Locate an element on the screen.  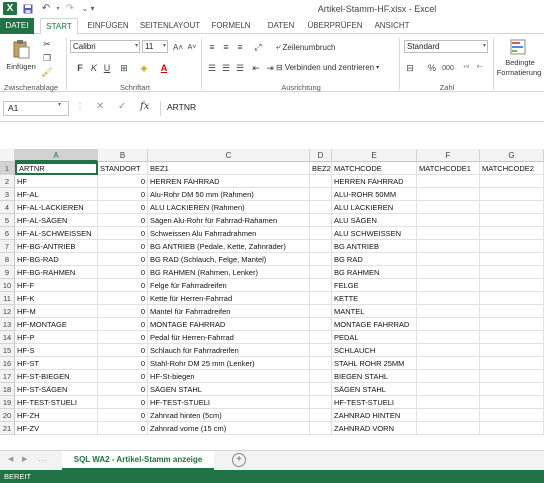
cell-f6 is located at coordinates (448, 233).